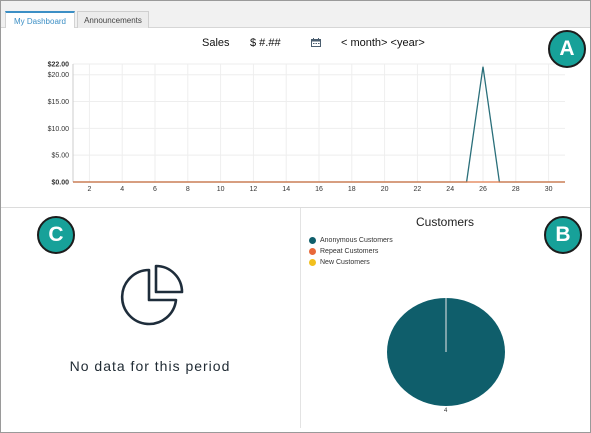 The width and height of the screenshot is (591, 433). Describe the element at coordinates (312, 251) in the screenshot. I see `legend-swatch-repeat` at that location.